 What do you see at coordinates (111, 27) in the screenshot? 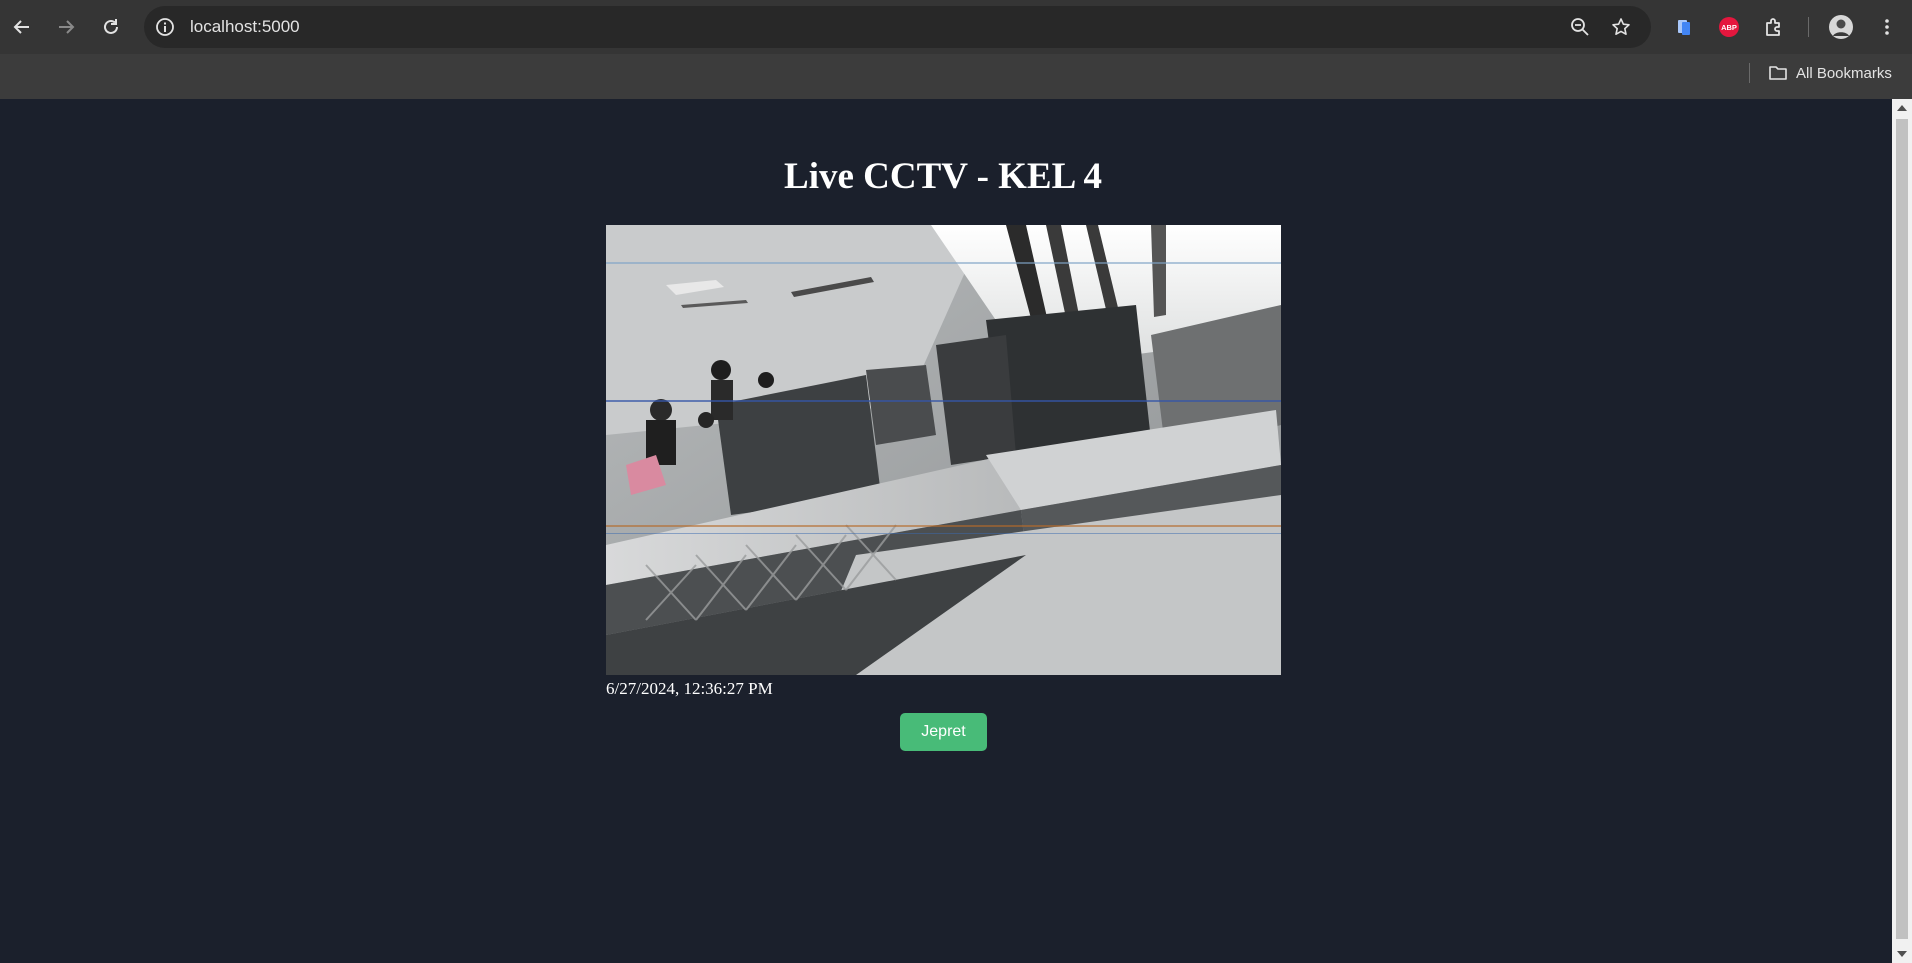
I see `reload-icon` at bounding box center [111, 27].